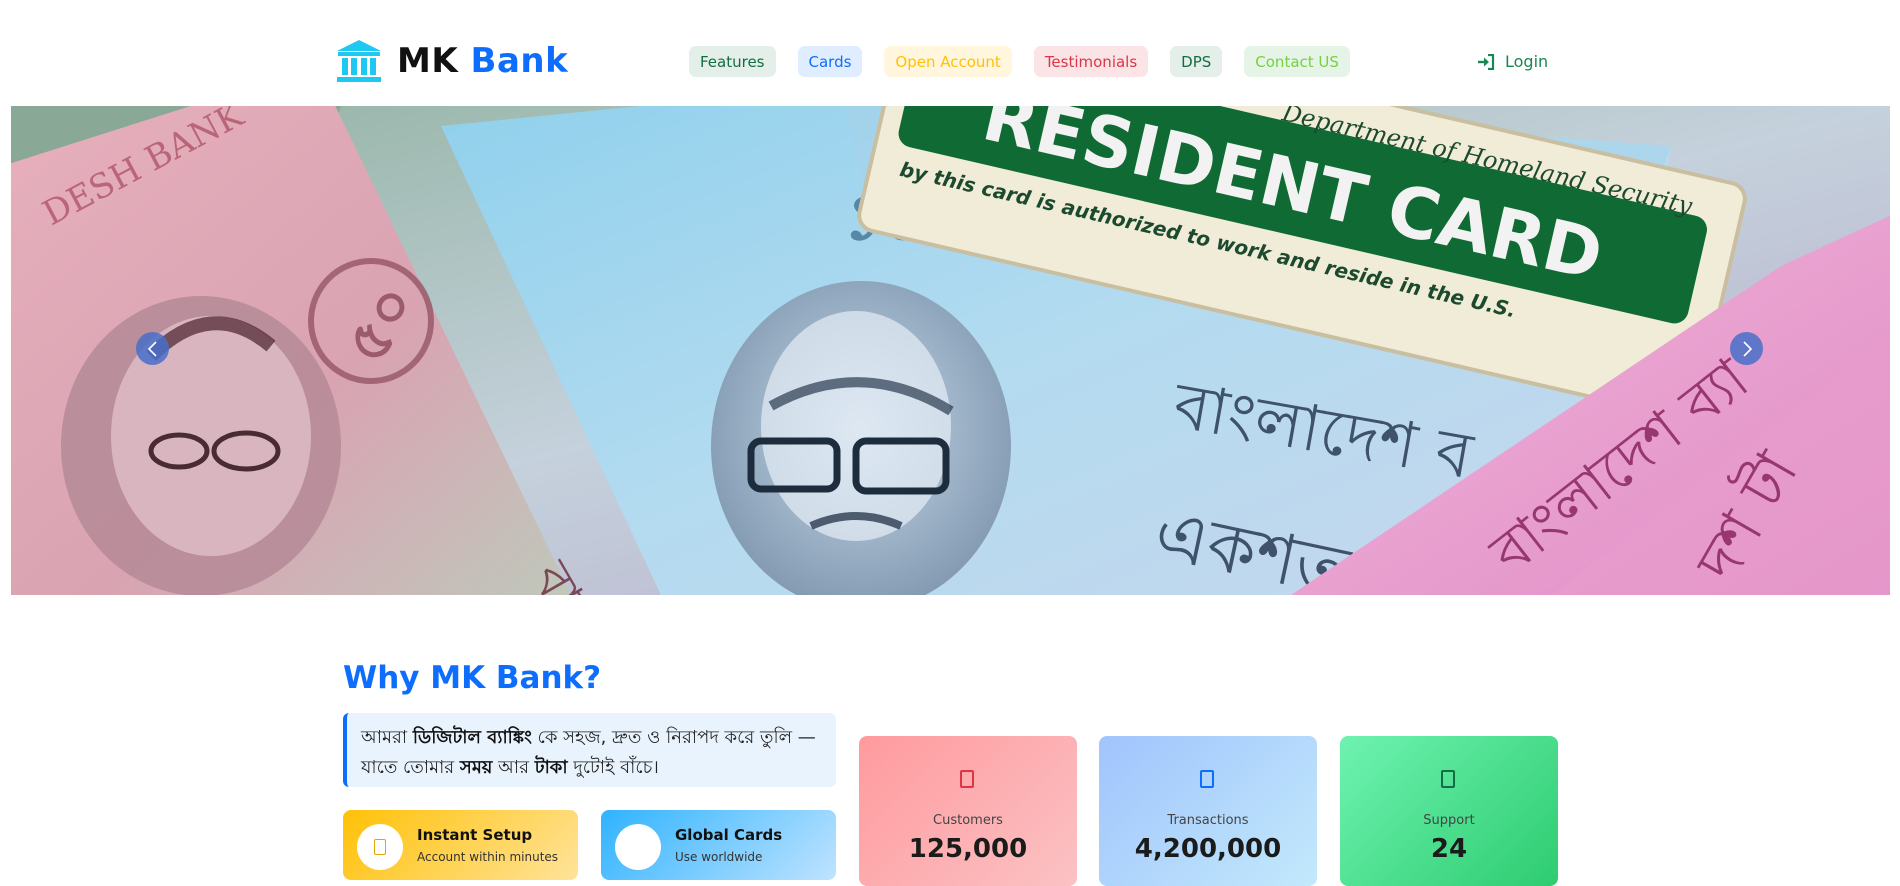  I want to click on feature-card-global-cards: Global Cards Use worldwide, so click(718, 845).